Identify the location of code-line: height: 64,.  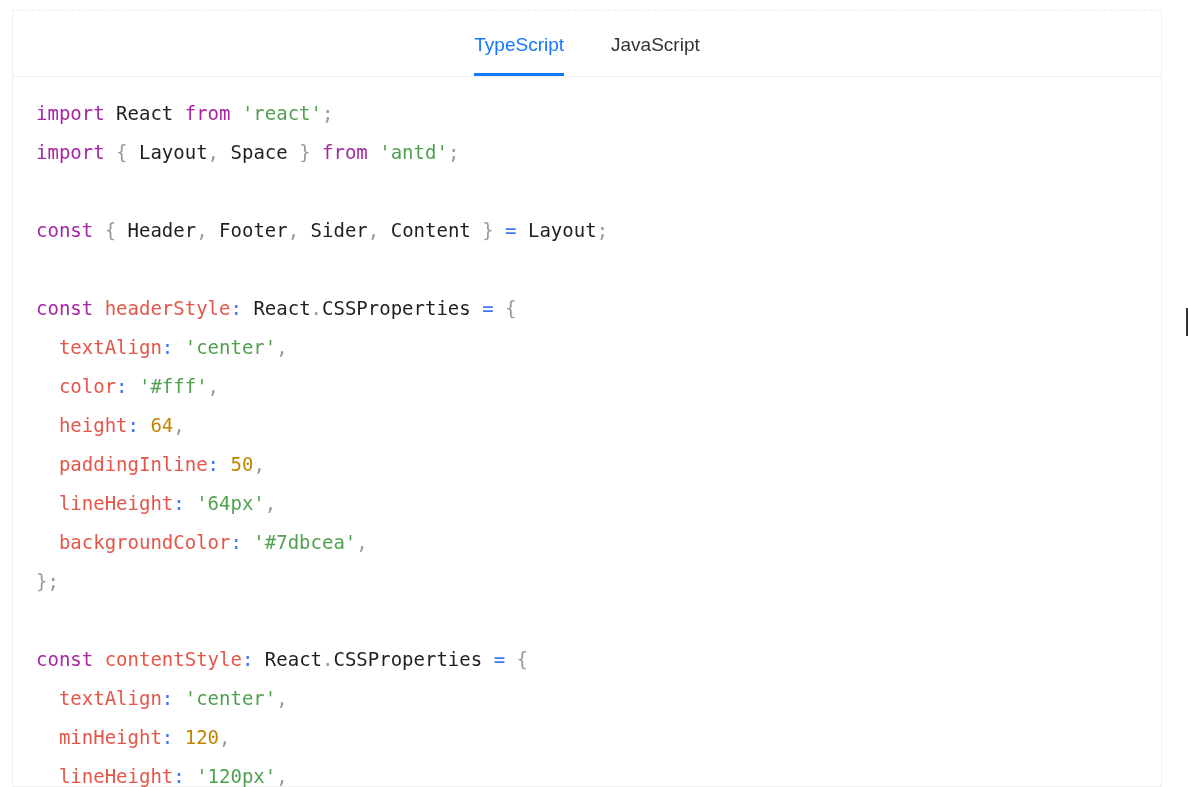
(121, 425).